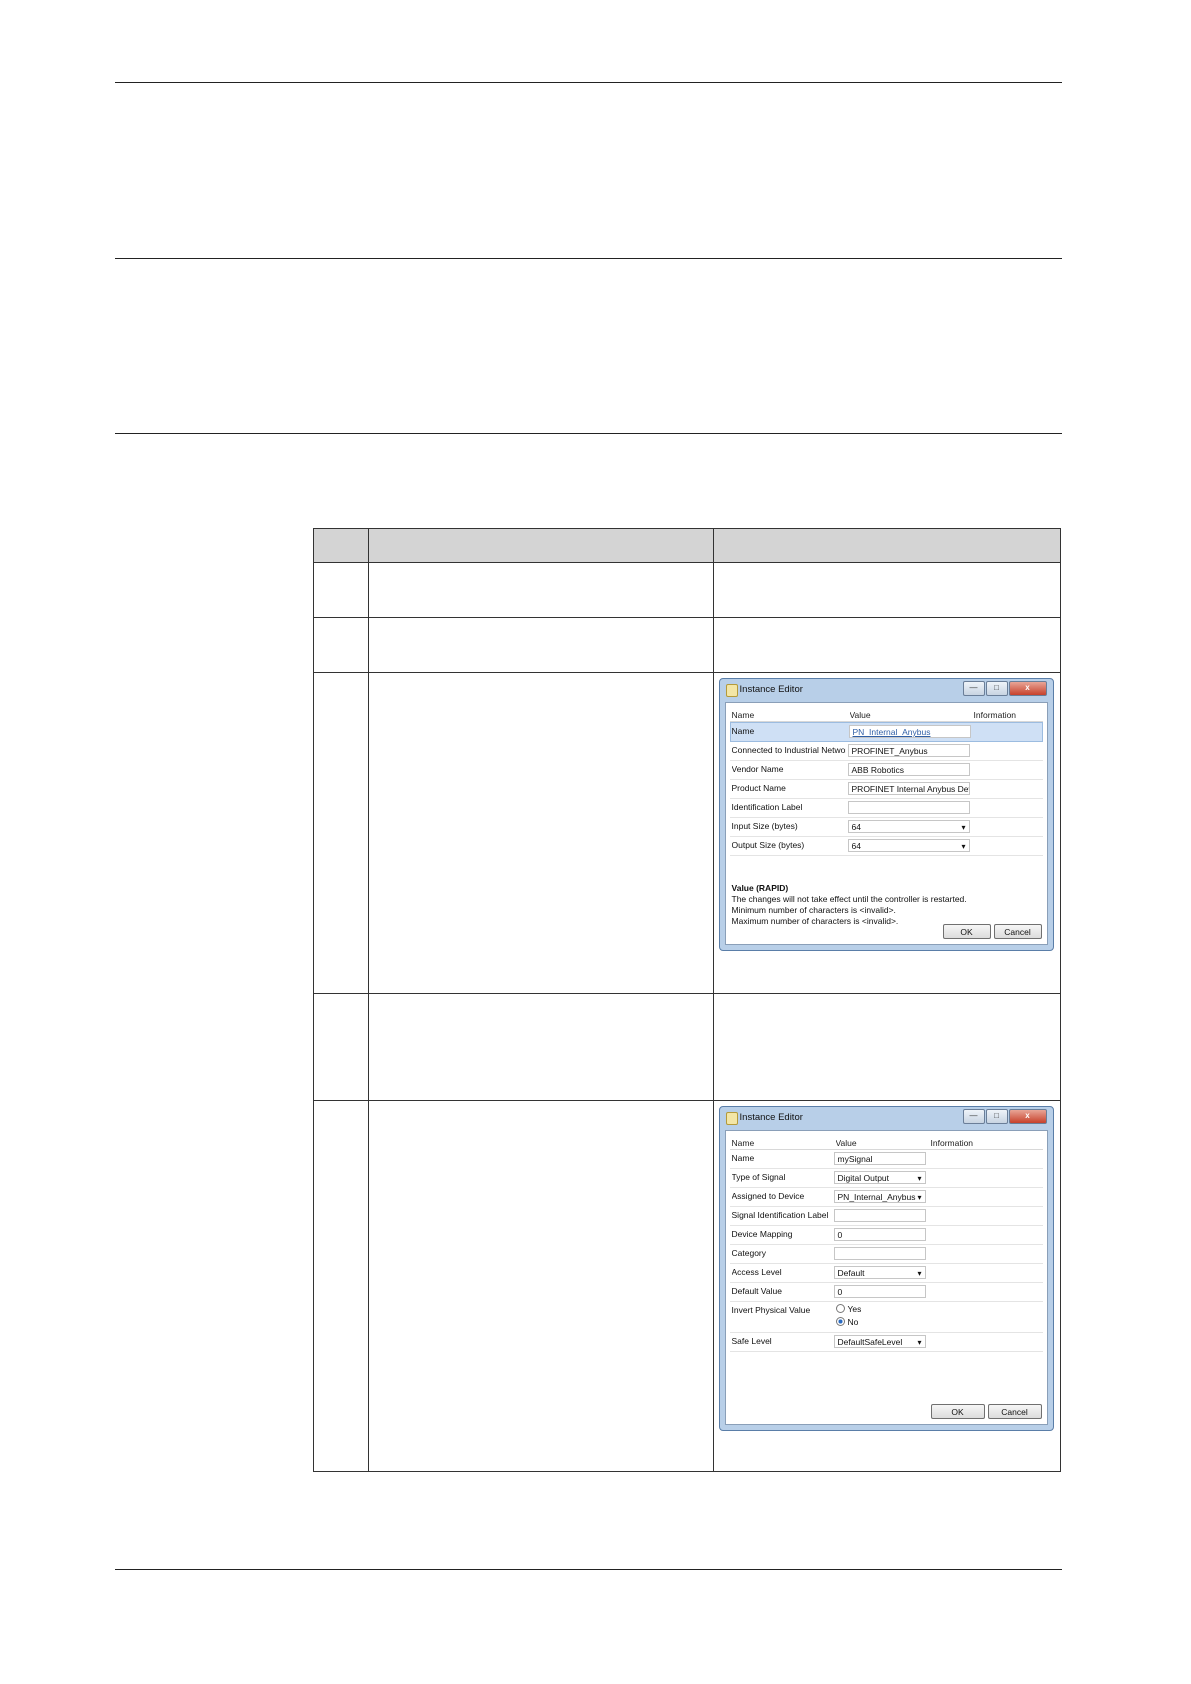  I want to click on row-label: Product Name, so click(758, 788).